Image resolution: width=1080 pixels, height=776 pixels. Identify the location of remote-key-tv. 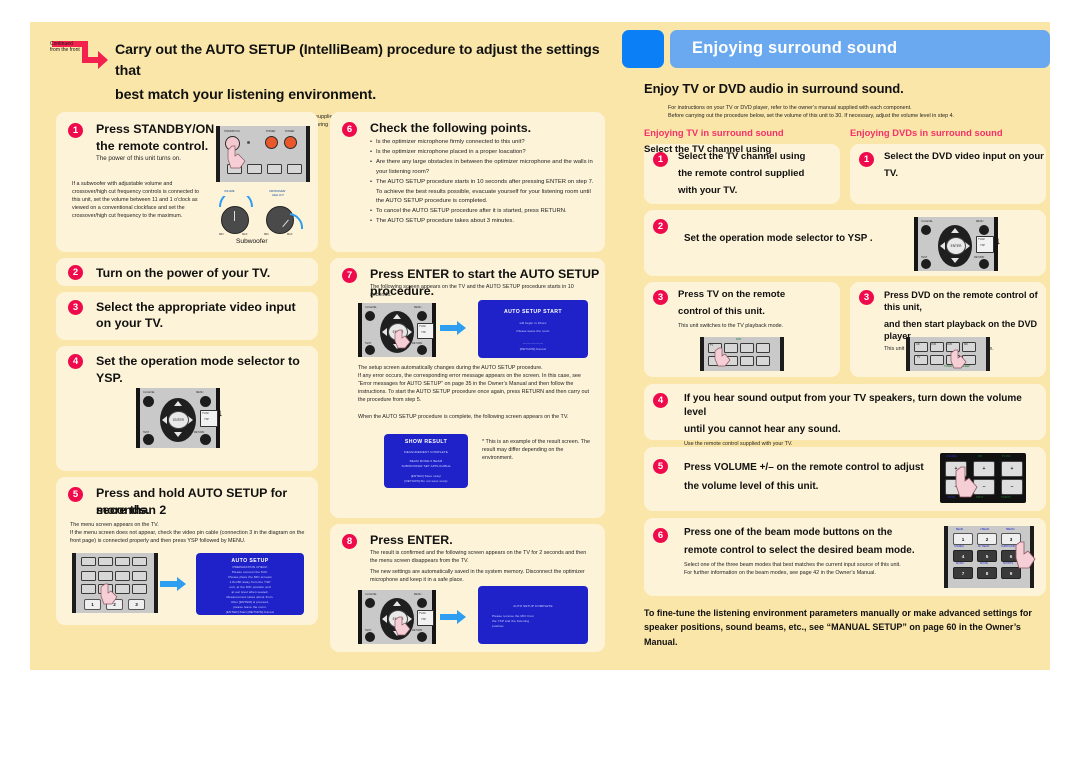
(88, 576).